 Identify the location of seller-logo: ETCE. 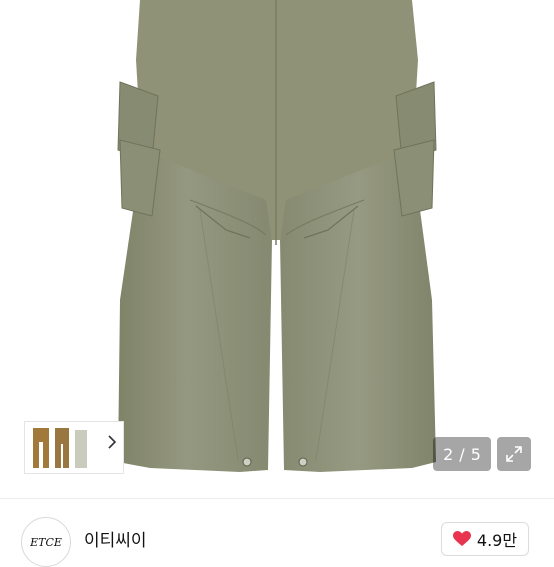
(46, 542).